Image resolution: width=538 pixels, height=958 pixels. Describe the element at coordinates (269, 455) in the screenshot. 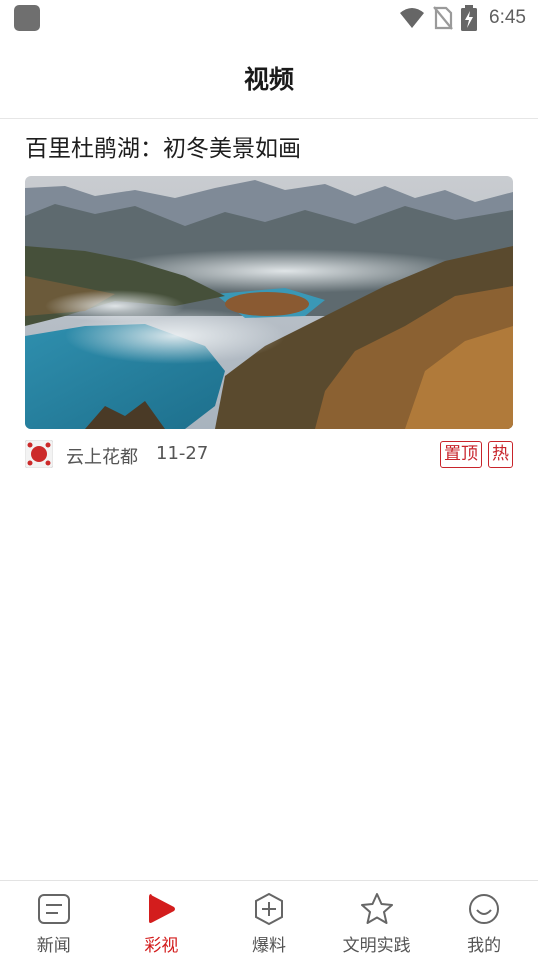

I see `article-meta: 云上花都 11-27 置顶 热` at that location.